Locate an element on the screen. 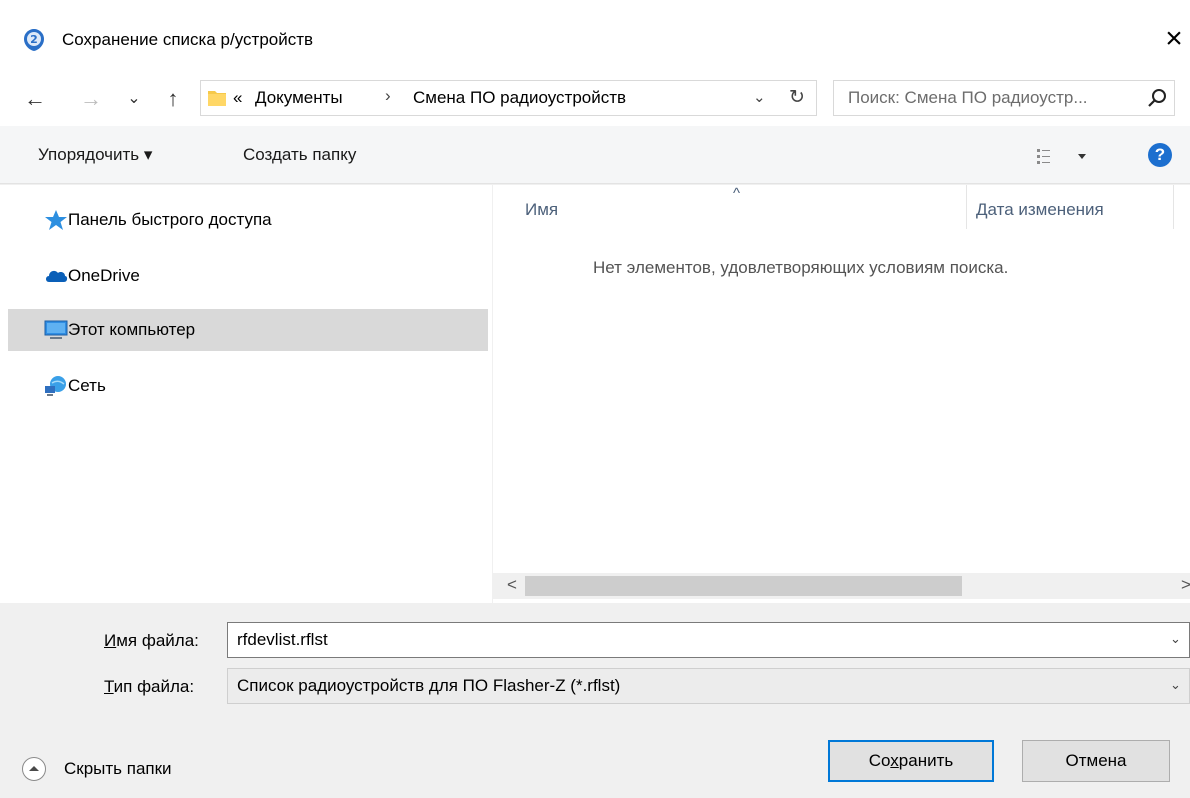  app-icon: 2 is located at coordinates (34, 40).